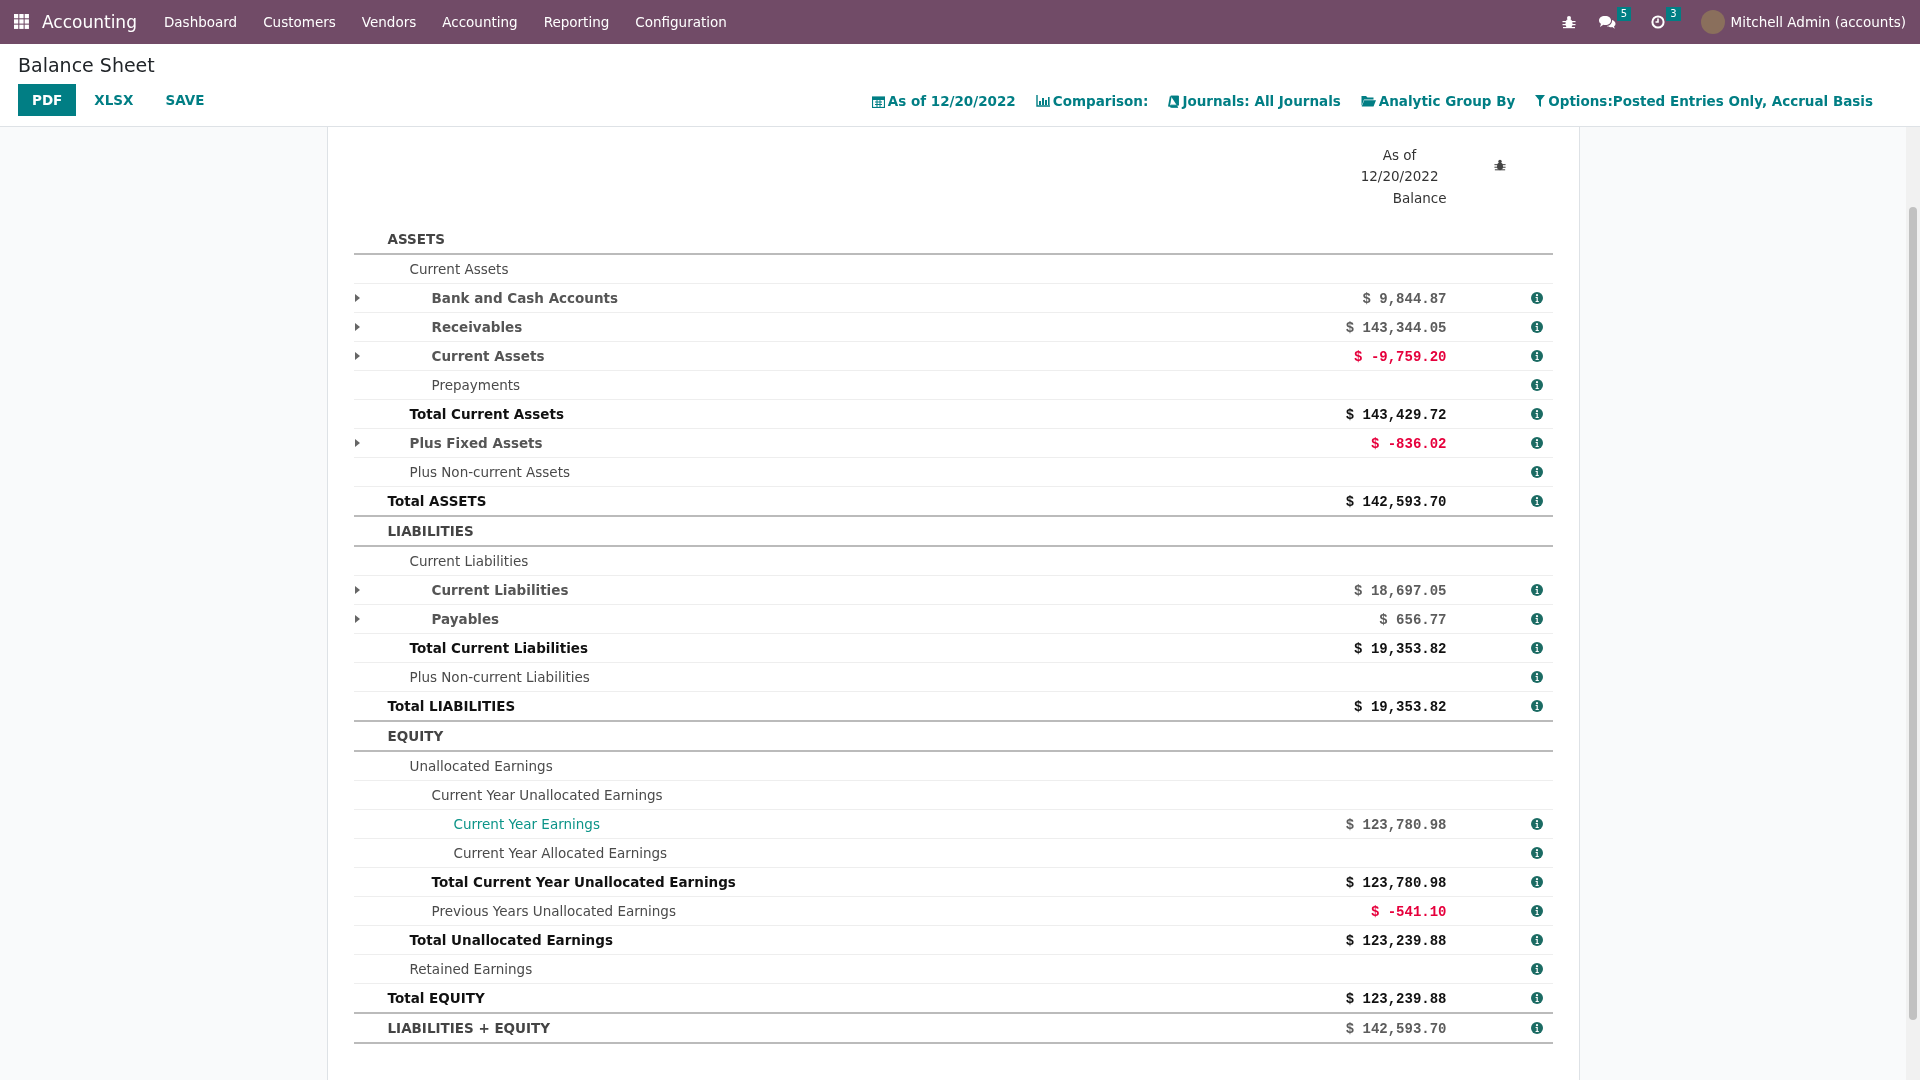 Image resolution: width=1920 pixels, height=1080 pixels. I want to click on clock-icon, so click(1658, 22).